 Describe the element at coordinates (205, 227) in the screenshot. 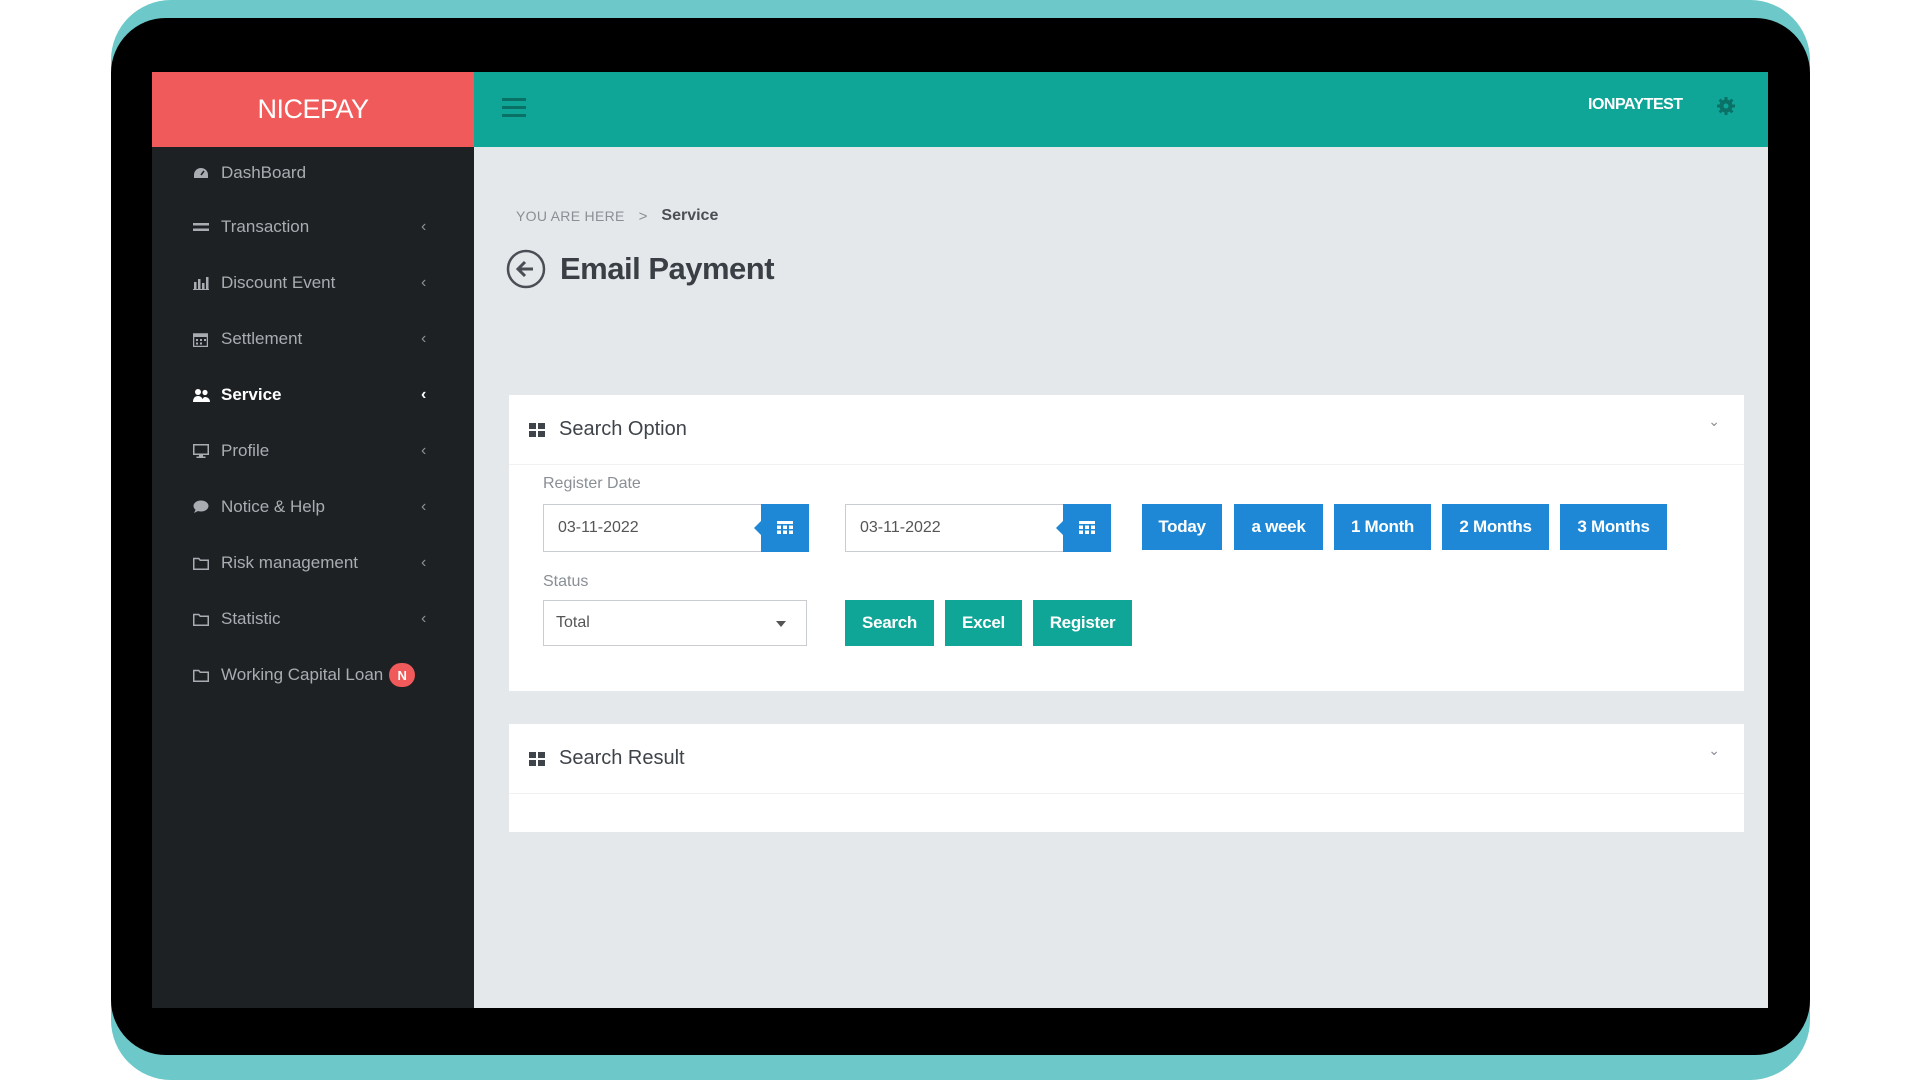

I see `exchange-icon` at that location.